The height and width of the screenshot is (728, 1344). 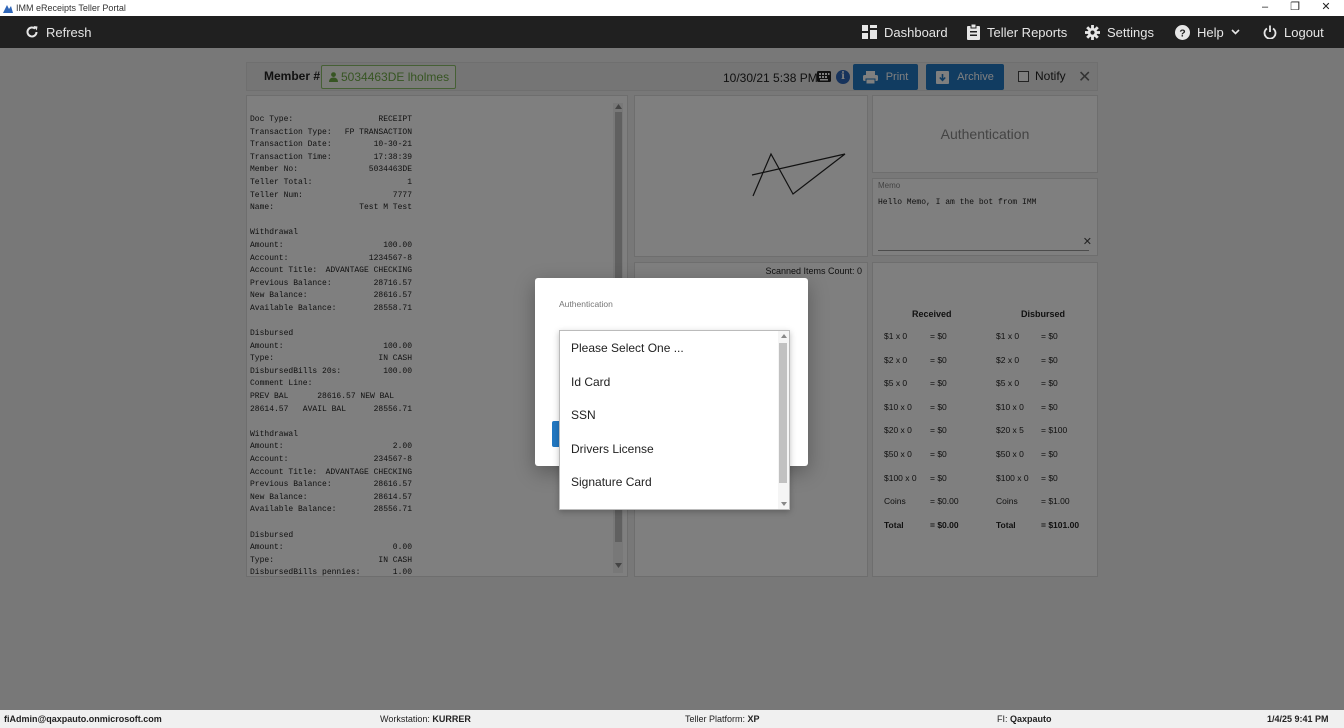 I want to click on app-logo-icon, so click(x=8, y=9).